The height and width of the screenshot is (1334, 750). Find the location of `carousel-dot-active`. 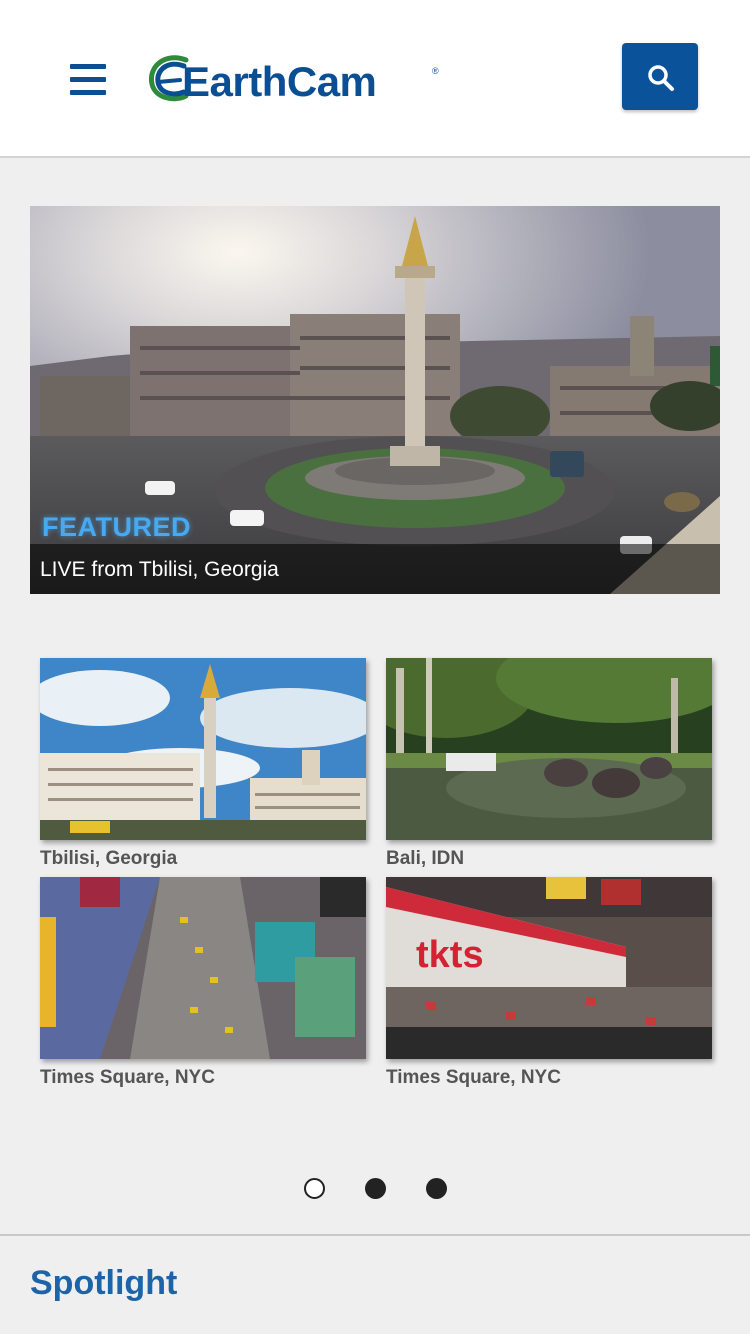

carousel-dot-active is located at coordinates (314, 1188).